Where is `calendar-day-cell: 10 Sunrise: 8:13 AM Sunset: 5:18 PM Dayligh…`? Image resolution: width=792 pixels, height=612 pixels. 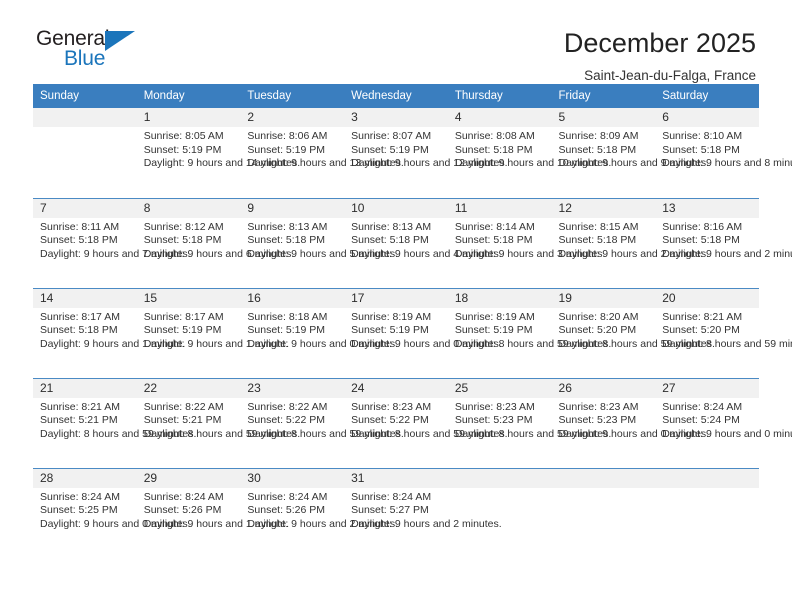
calendar-day-cell: 10 Sunrise: 8:13 AM Sunset: 5:18 PM Dayligh… is located at coordinates (423, 242).